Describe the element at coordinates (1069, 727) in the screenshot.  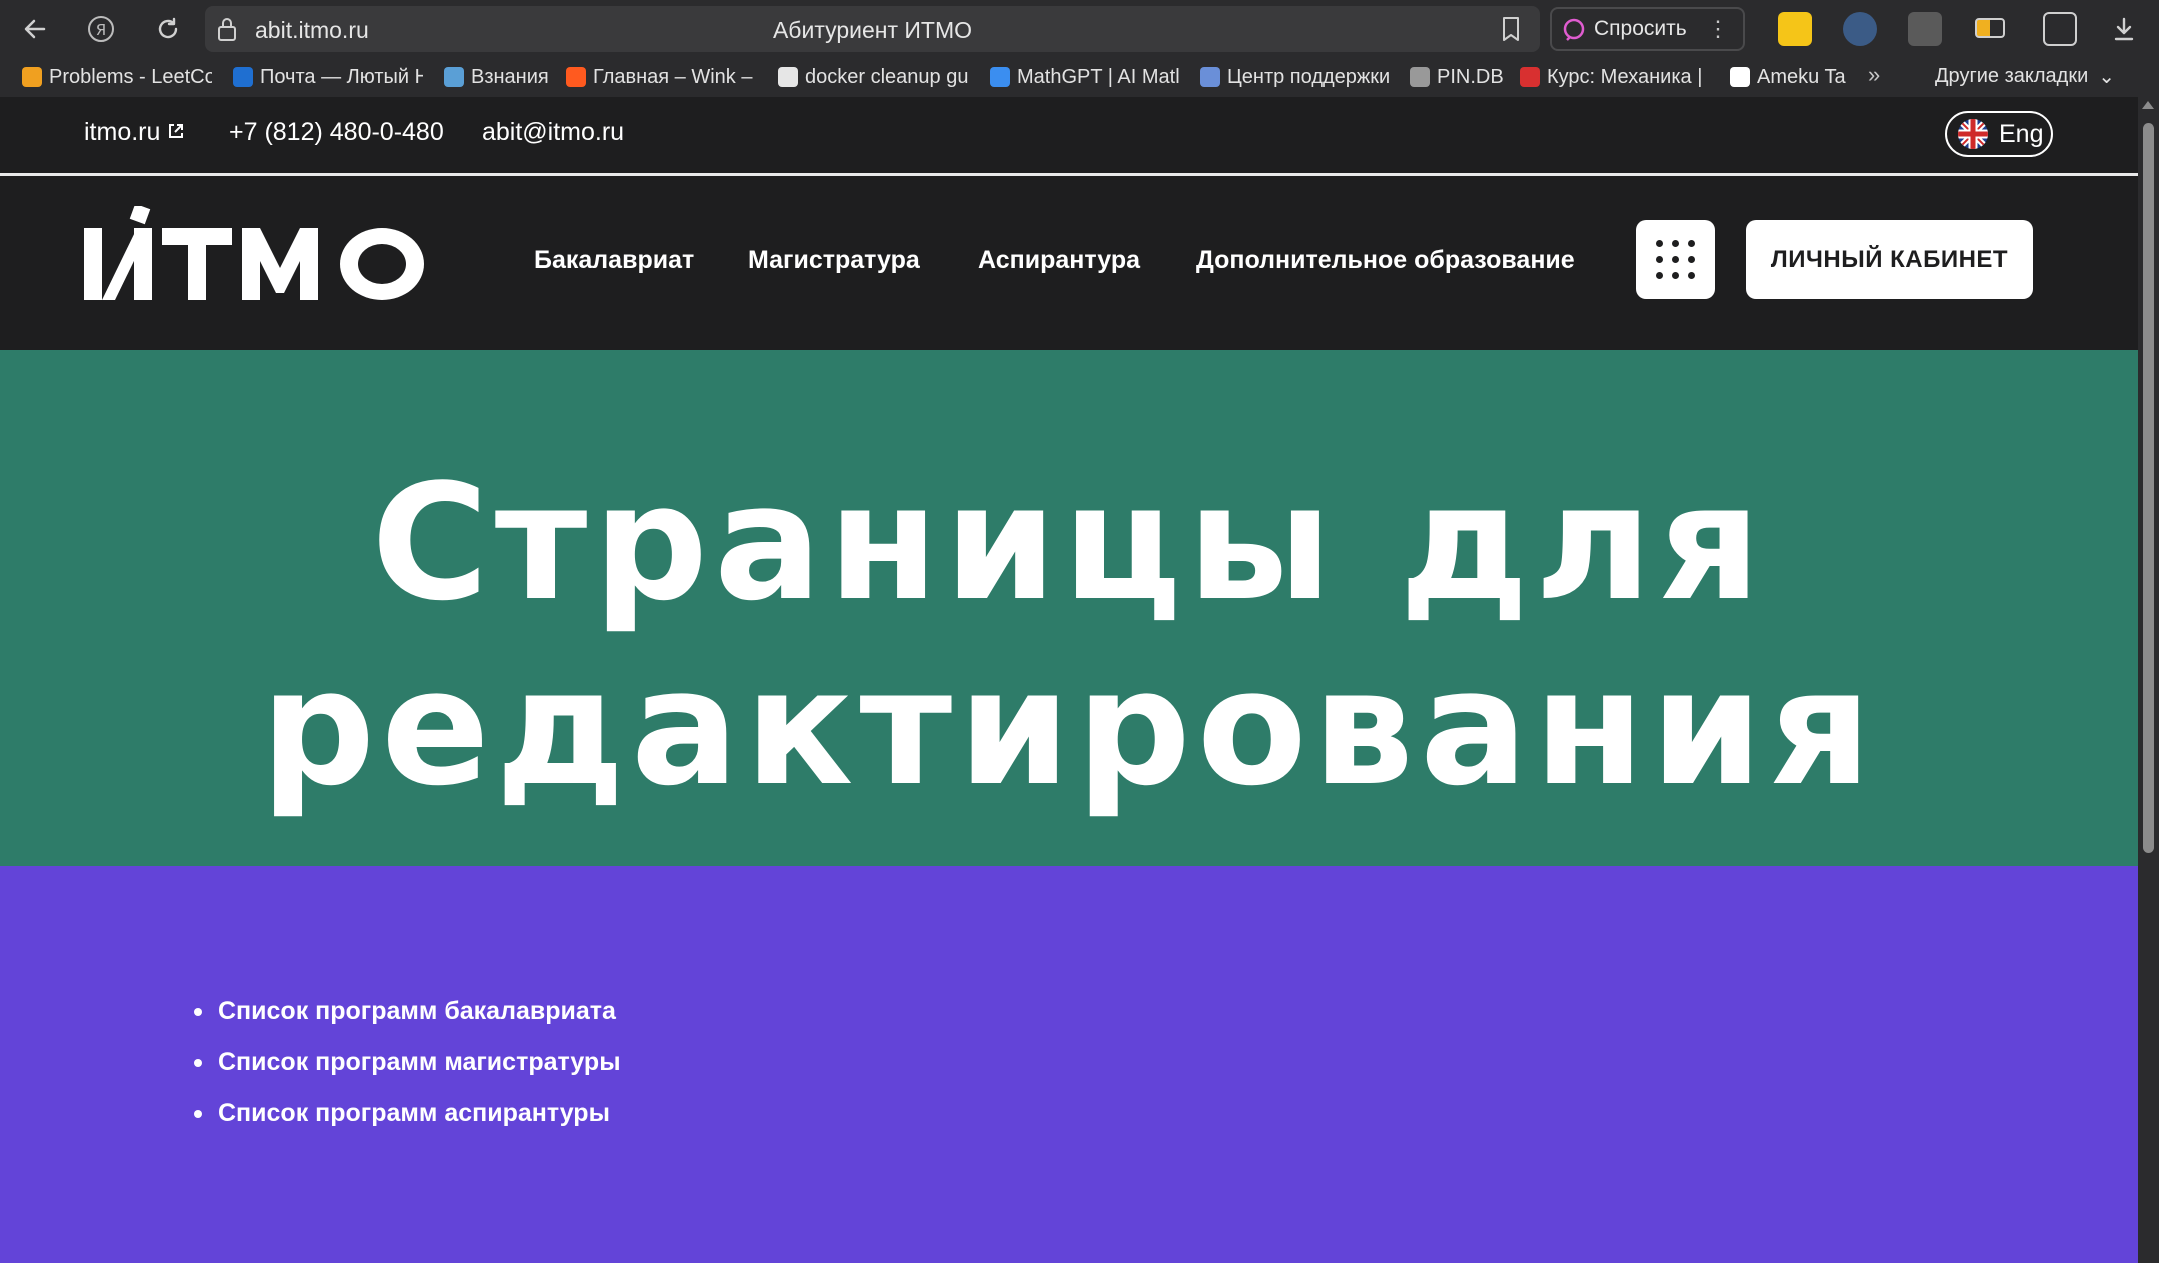
I see `hero-title-line2: редактирования` at that location.